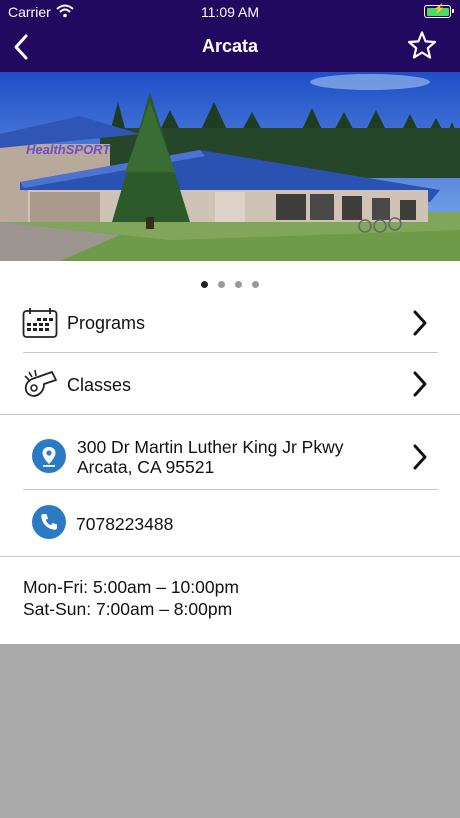 Image resolution: width=460 pixels, height=818 pixels. Describe the element at coordinates (210, 447) in the screenshot. I see `address-line1: 300 Dr Martin Luther King Jr Pkwy` at that location.